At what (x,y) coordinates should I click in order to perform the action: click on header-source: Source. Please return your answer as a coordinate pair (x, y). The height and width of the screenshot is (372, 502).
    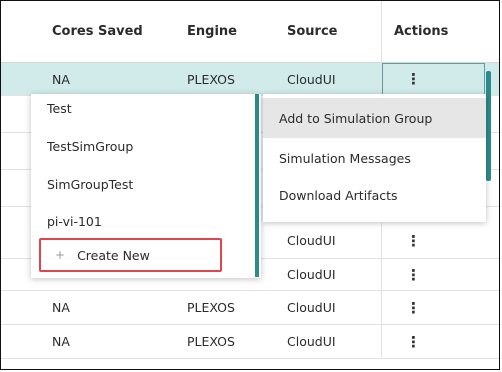
    Looking at the image, I should click on (326, 31).